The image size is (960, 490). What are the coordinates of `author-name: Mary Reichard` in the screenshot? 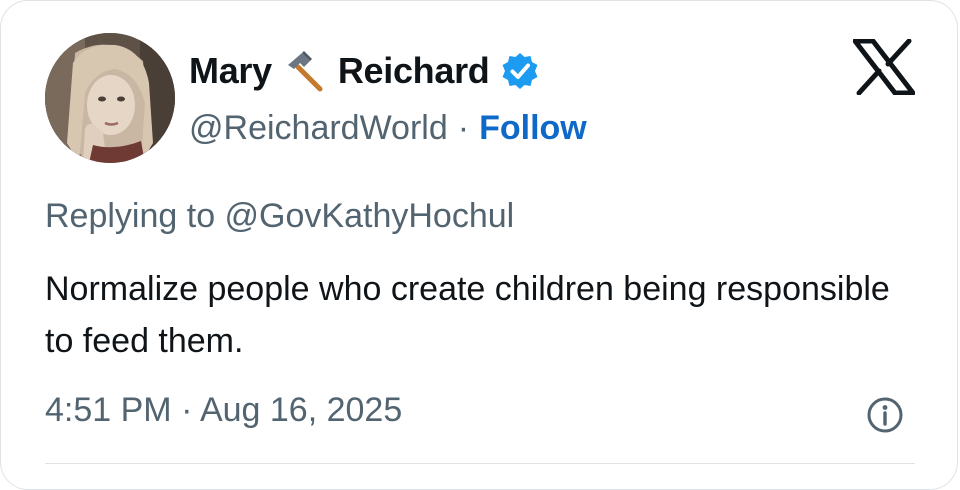 It's located at (364, 71).